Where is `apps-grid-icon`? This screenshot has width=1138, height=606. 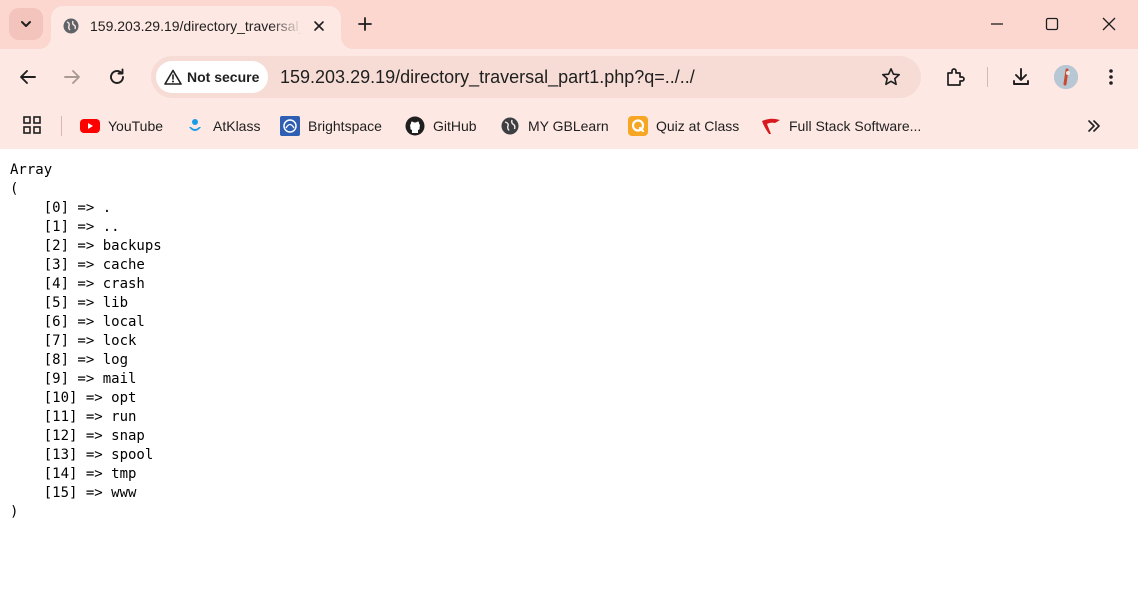
apps-grid-icon is located at coordinates (32, 125).